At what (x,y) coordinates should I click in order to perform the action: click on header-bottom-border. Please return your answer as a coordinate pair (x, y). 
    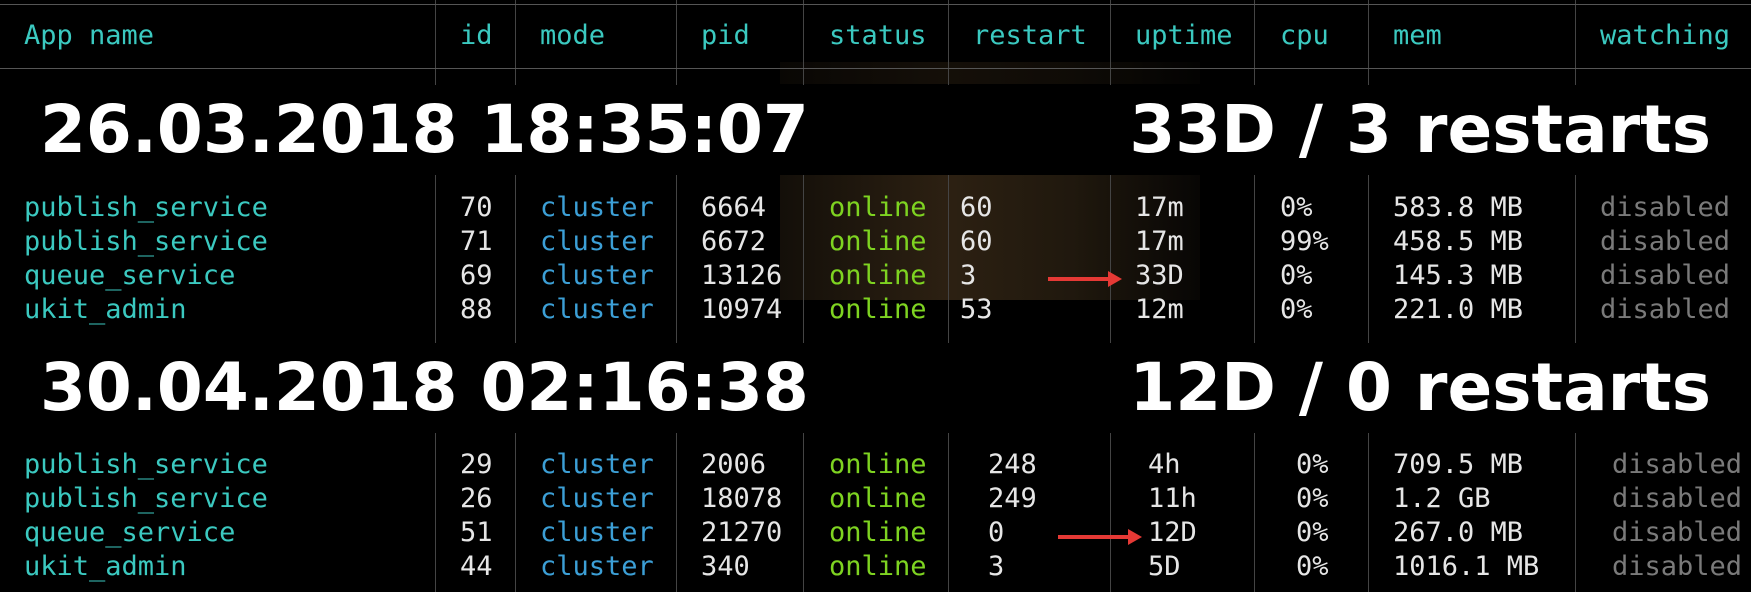
    Looking at the image, I should click on (875, 68).